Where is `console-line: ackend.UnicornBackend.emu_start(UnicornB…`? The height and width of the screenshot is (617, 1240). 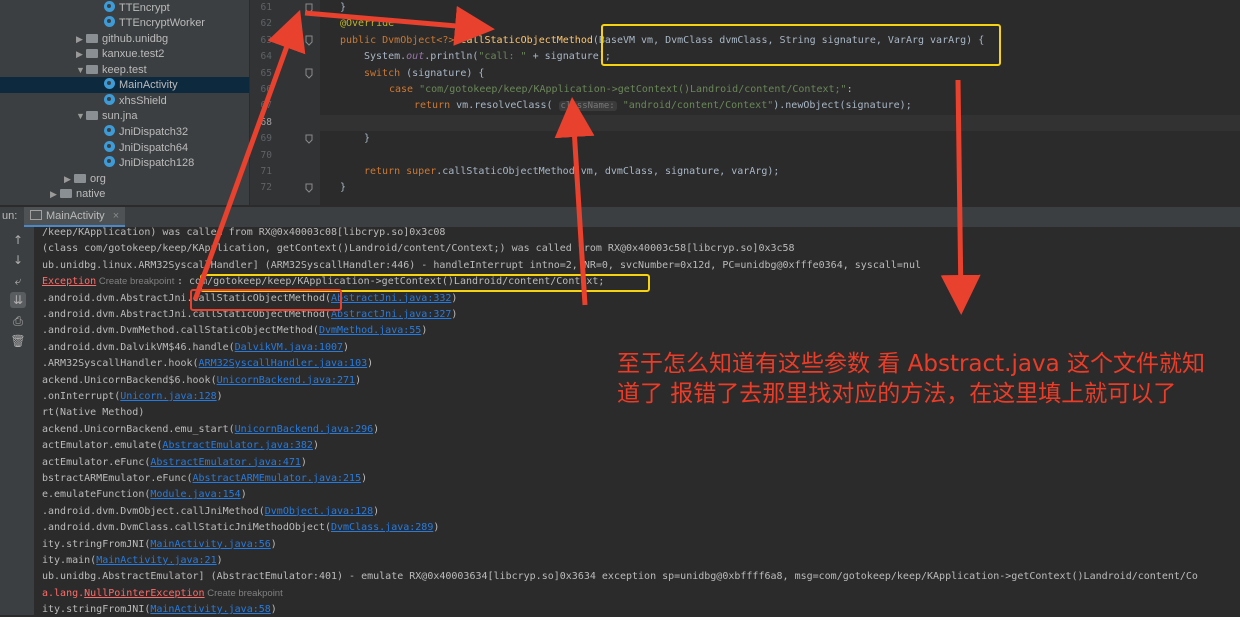 console-line: ackend.UnicornBackend.emu_start(UnicornB… is located at coordinates (210, 430).